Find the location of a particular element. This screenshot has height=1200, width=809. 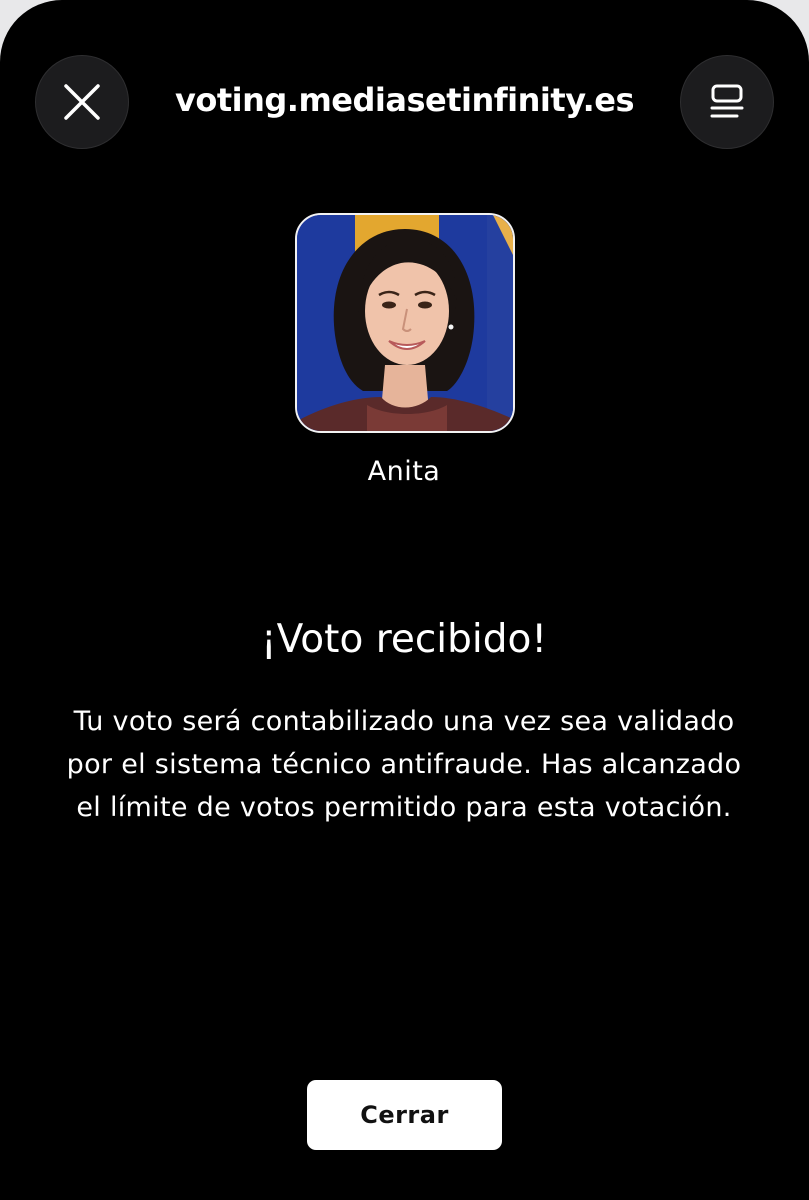

candidate-name: Anita is located at coordinates (404, 471).